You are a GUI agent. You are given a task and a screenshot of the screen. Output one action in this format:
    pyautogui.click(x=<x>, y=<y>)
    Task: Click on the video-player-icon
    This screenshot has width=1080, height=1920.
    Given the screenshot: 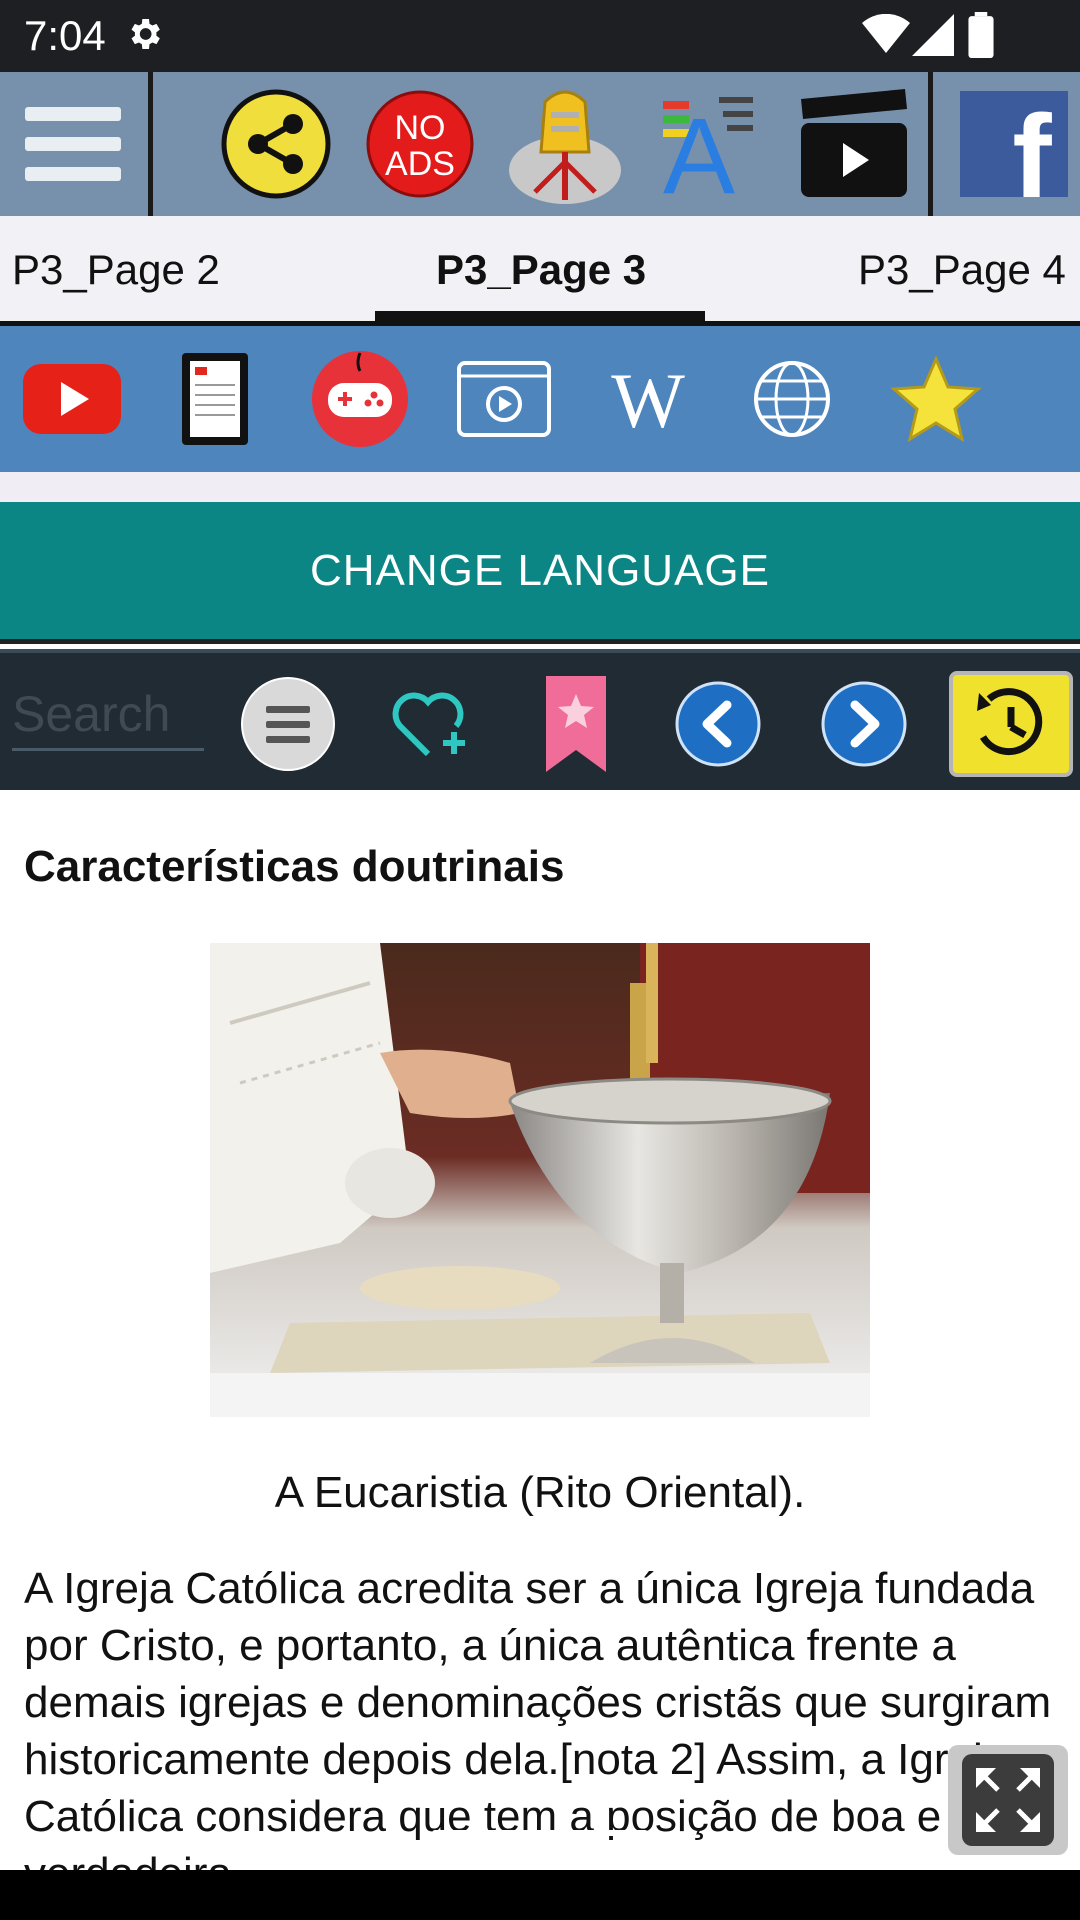 What is the action you would take?
    pyautogui.click(x=504, y=399)
    